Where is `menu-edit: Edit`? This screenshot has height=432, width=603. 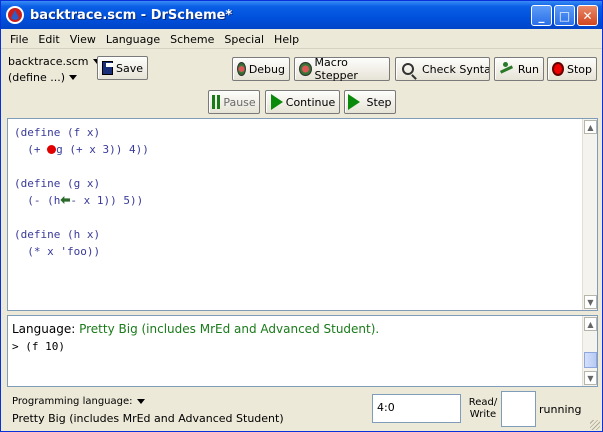 menu-edit: Edit is located at coordinates (48, 39).